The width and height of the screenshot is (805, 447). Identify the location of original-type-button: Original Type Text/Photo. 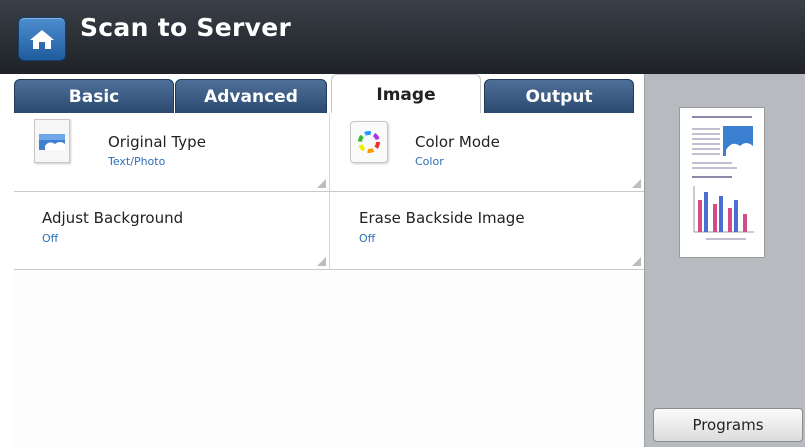
(171, 152).